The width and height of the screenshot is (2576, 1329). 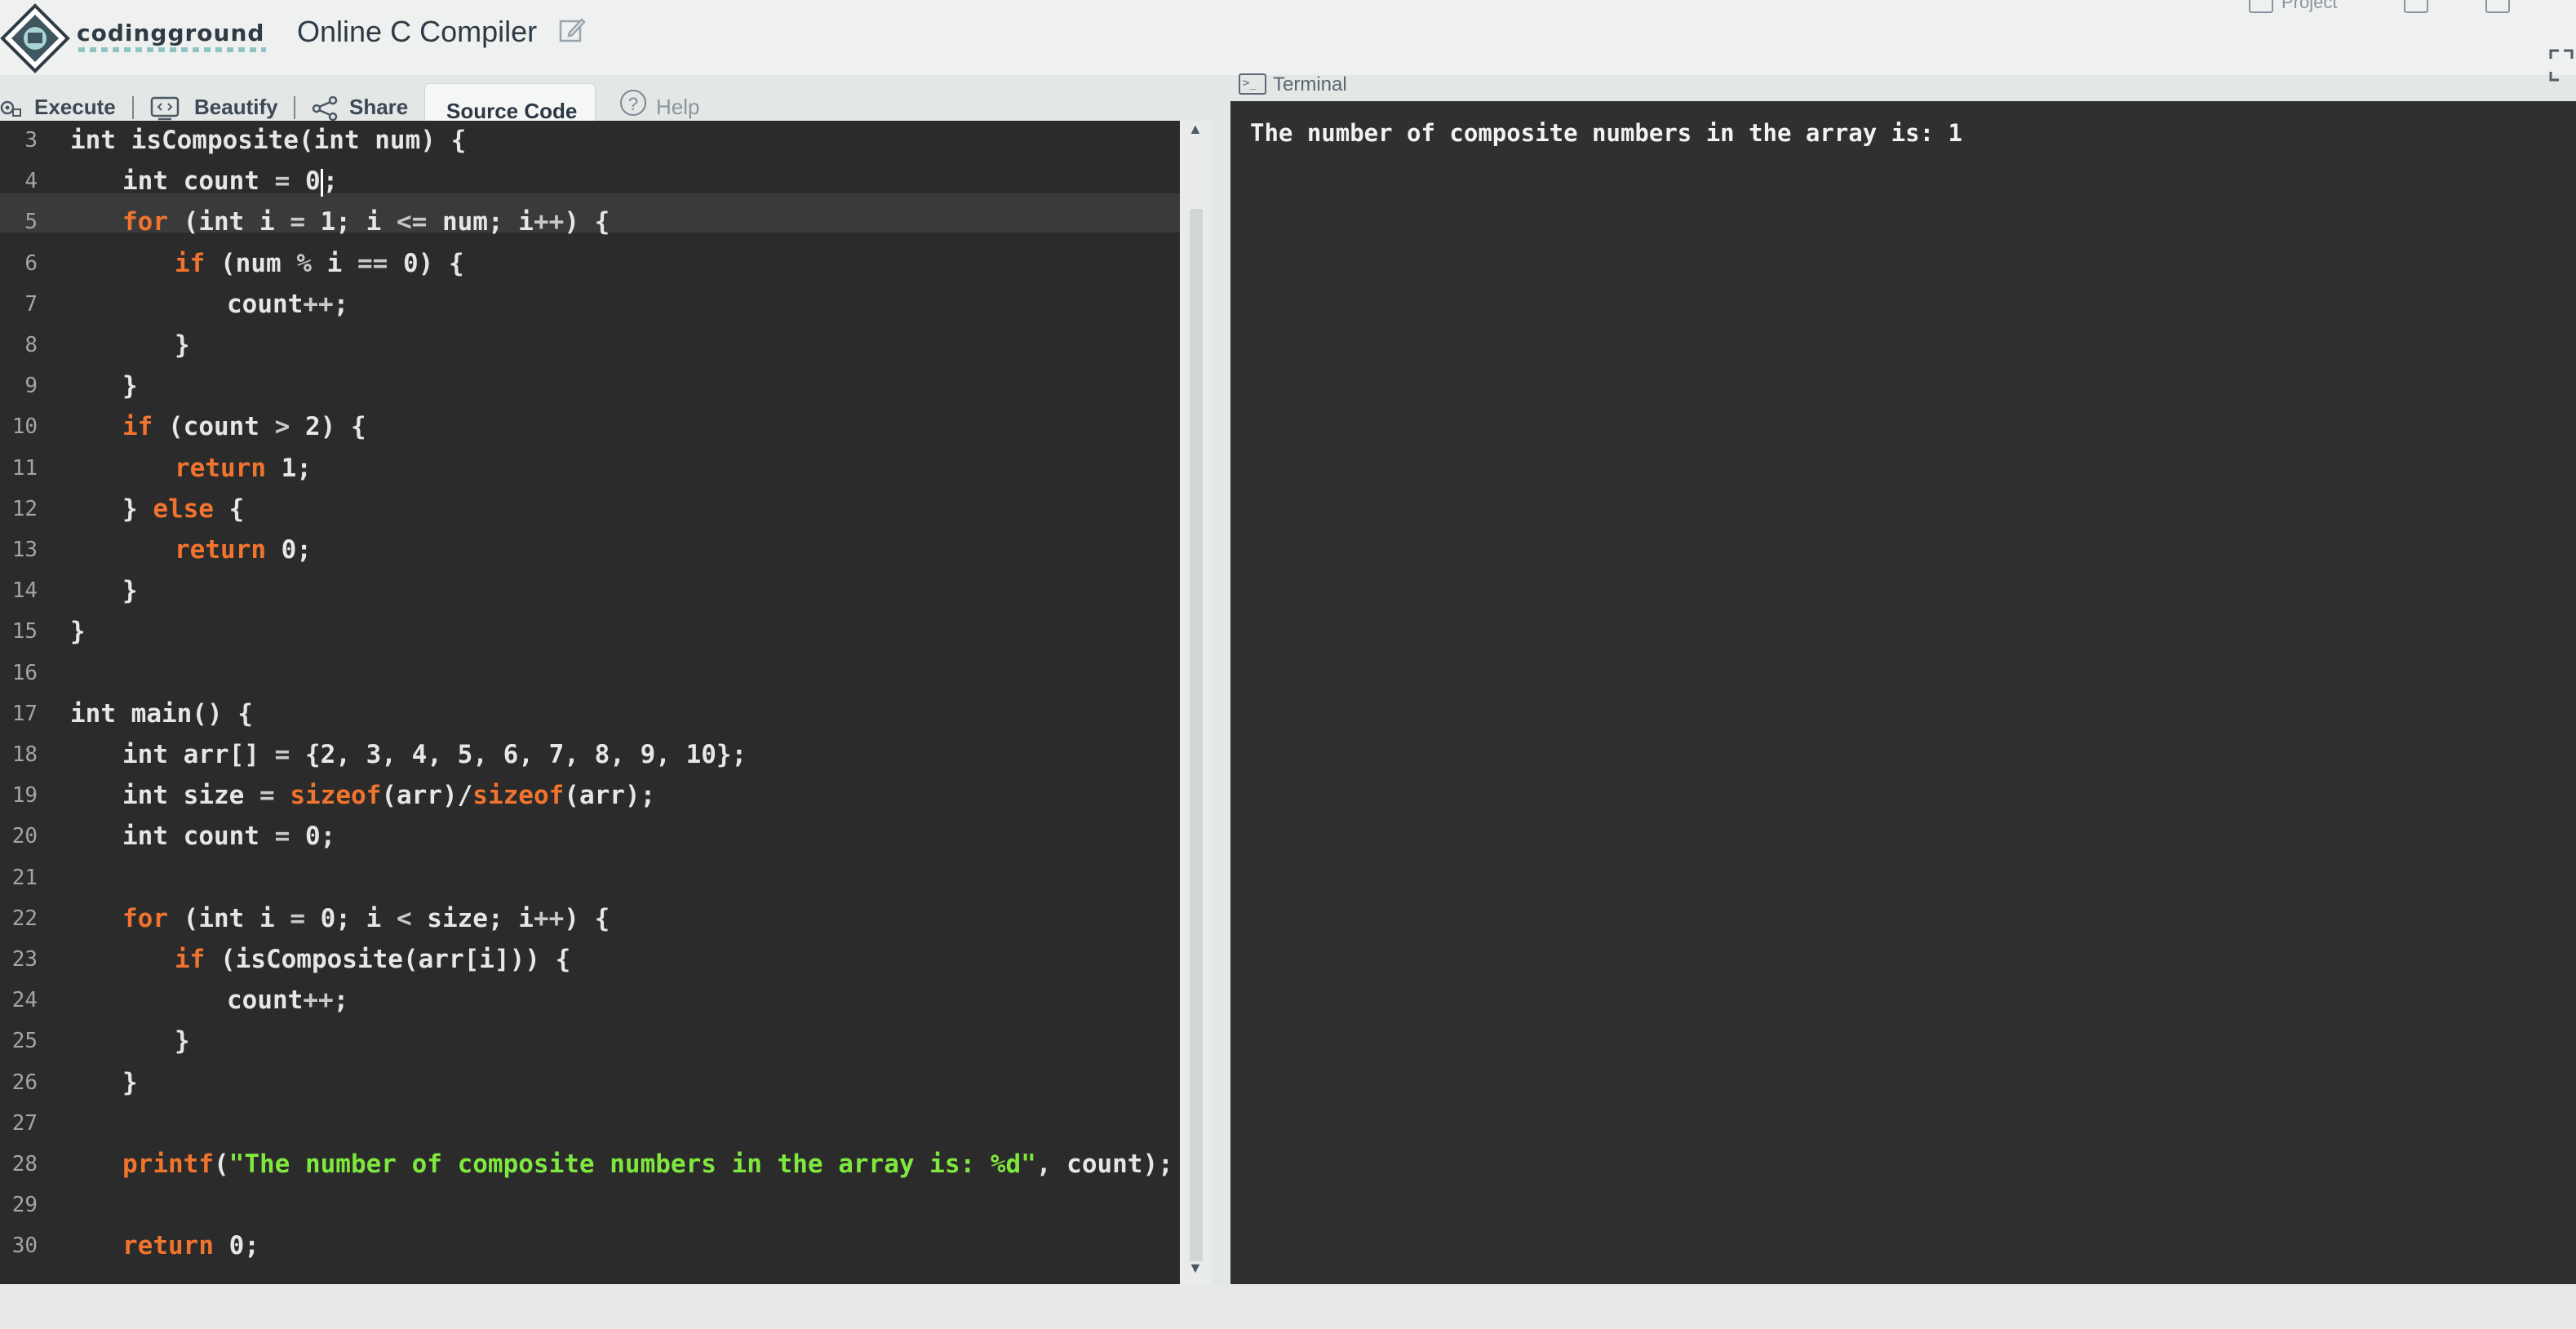 What do you see at coordinates (75, 107) in the screenshot?
I see `execute-button: Execute` at bounding box center [75, 107].